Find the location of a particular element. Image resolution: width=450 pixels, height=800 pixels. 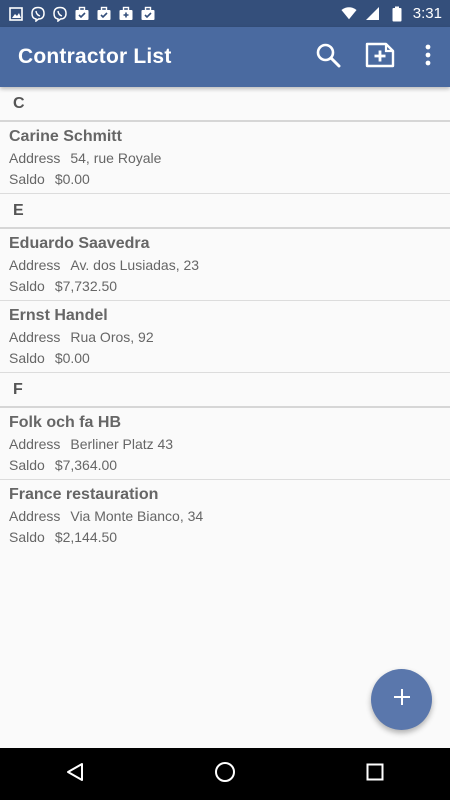

home-button is located at coordinates (225, 774).